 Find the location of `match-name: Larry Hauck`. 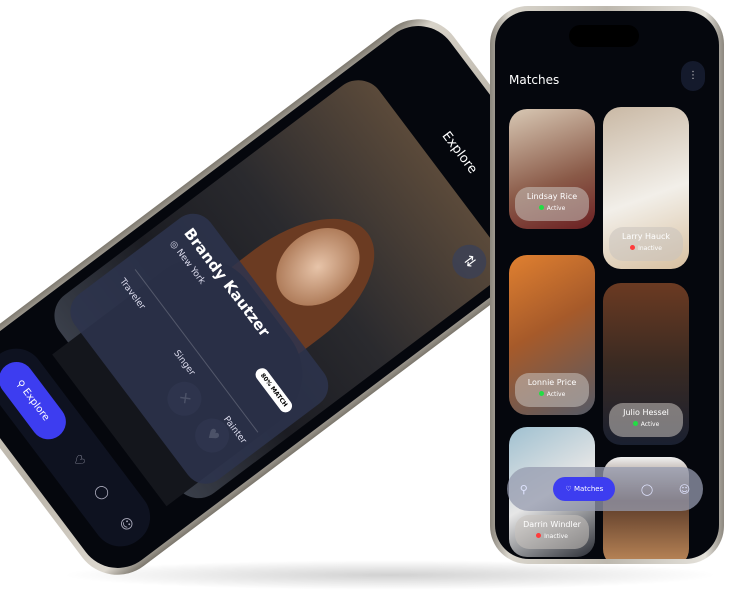

match-name: Larry Hauck is located at coordinates (646, 236).